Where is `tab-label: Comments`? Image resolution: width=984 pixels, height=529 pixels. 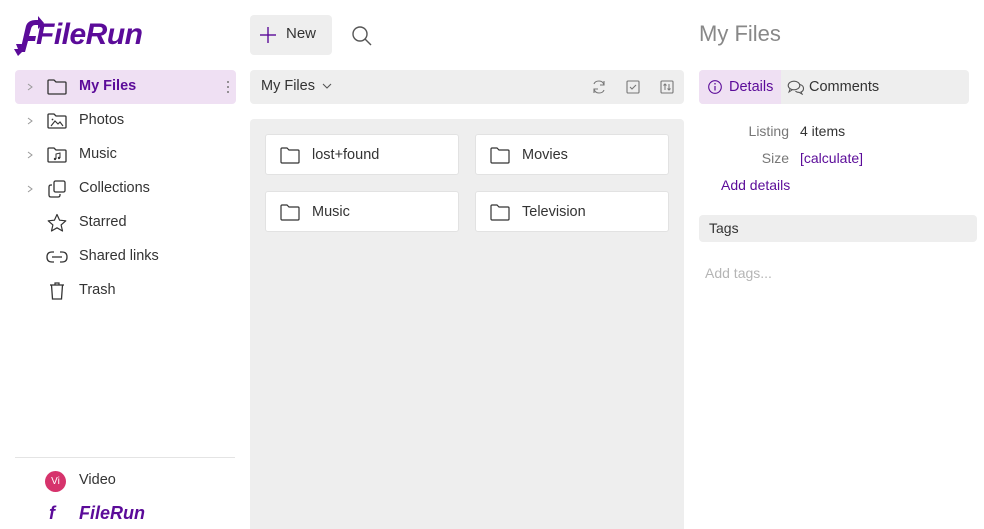 tab-label: Comments is located at coordinates (844, 87).